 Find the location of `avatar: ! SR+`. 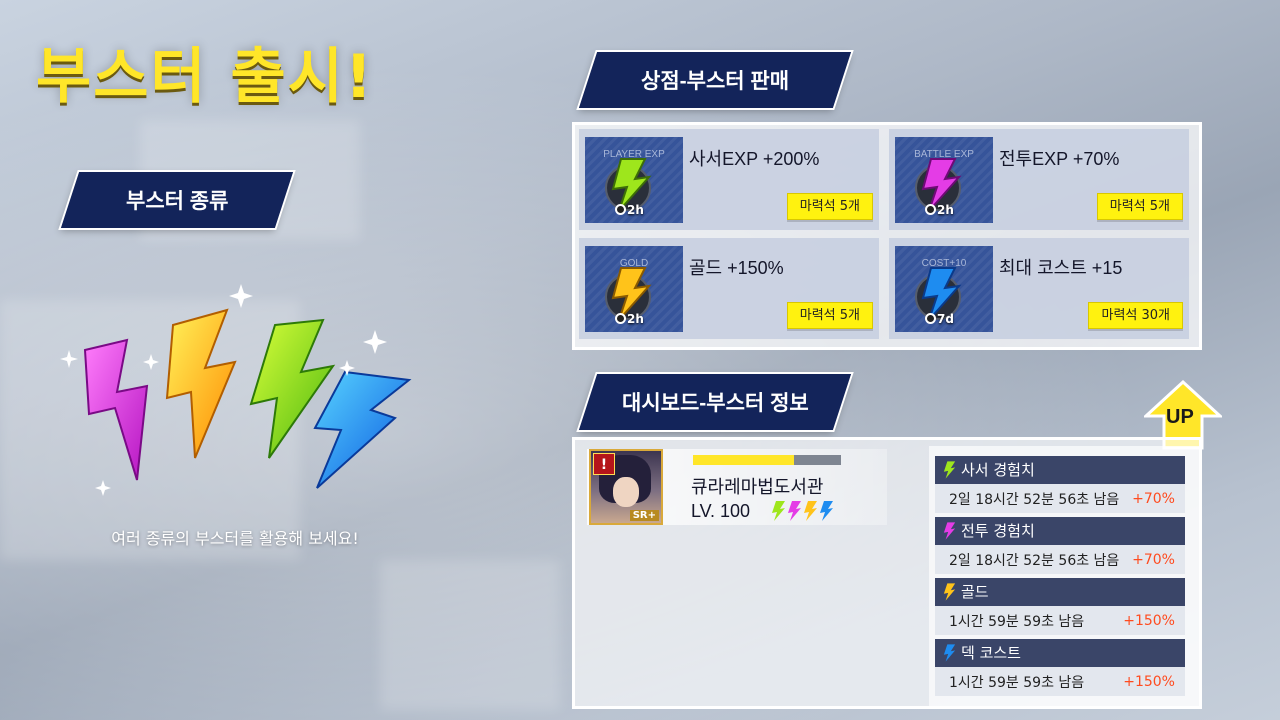

avatar: ! SR+ is located at coordinates (626, 487).